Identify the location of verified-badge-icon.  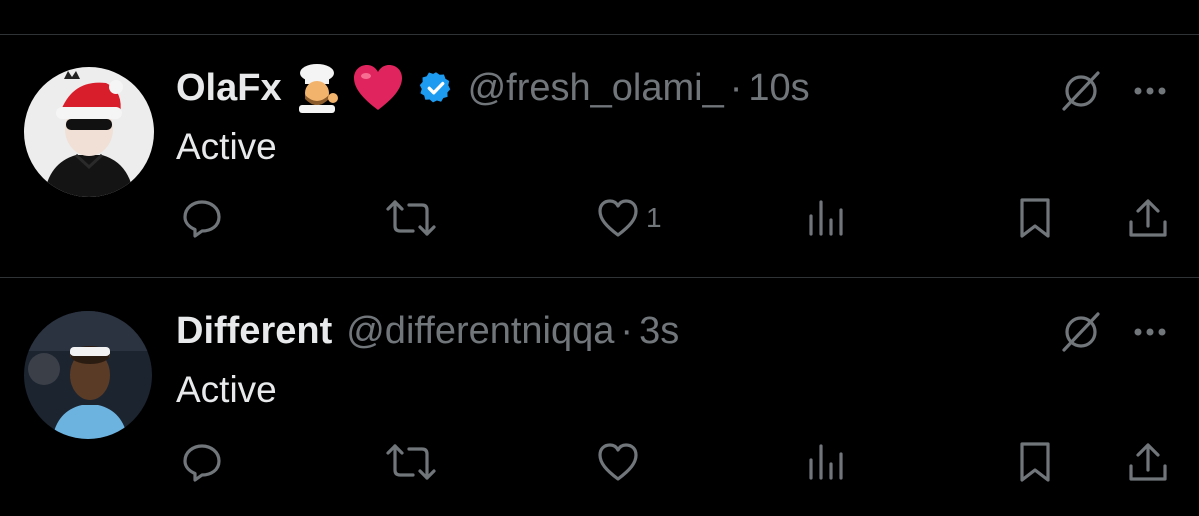
(436, 88).